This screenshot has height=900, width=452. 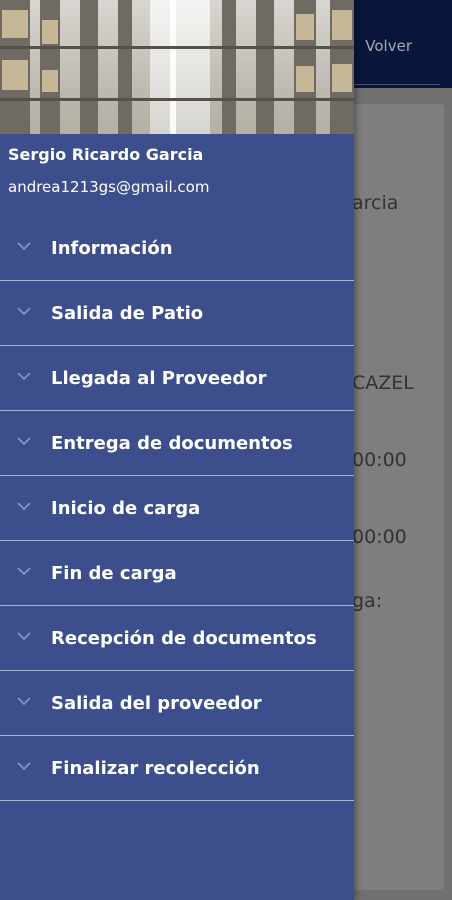 I want to click on menu-item-llegada-al-proveedor: Llegada al Proveedor, so click(x=177, y=378).